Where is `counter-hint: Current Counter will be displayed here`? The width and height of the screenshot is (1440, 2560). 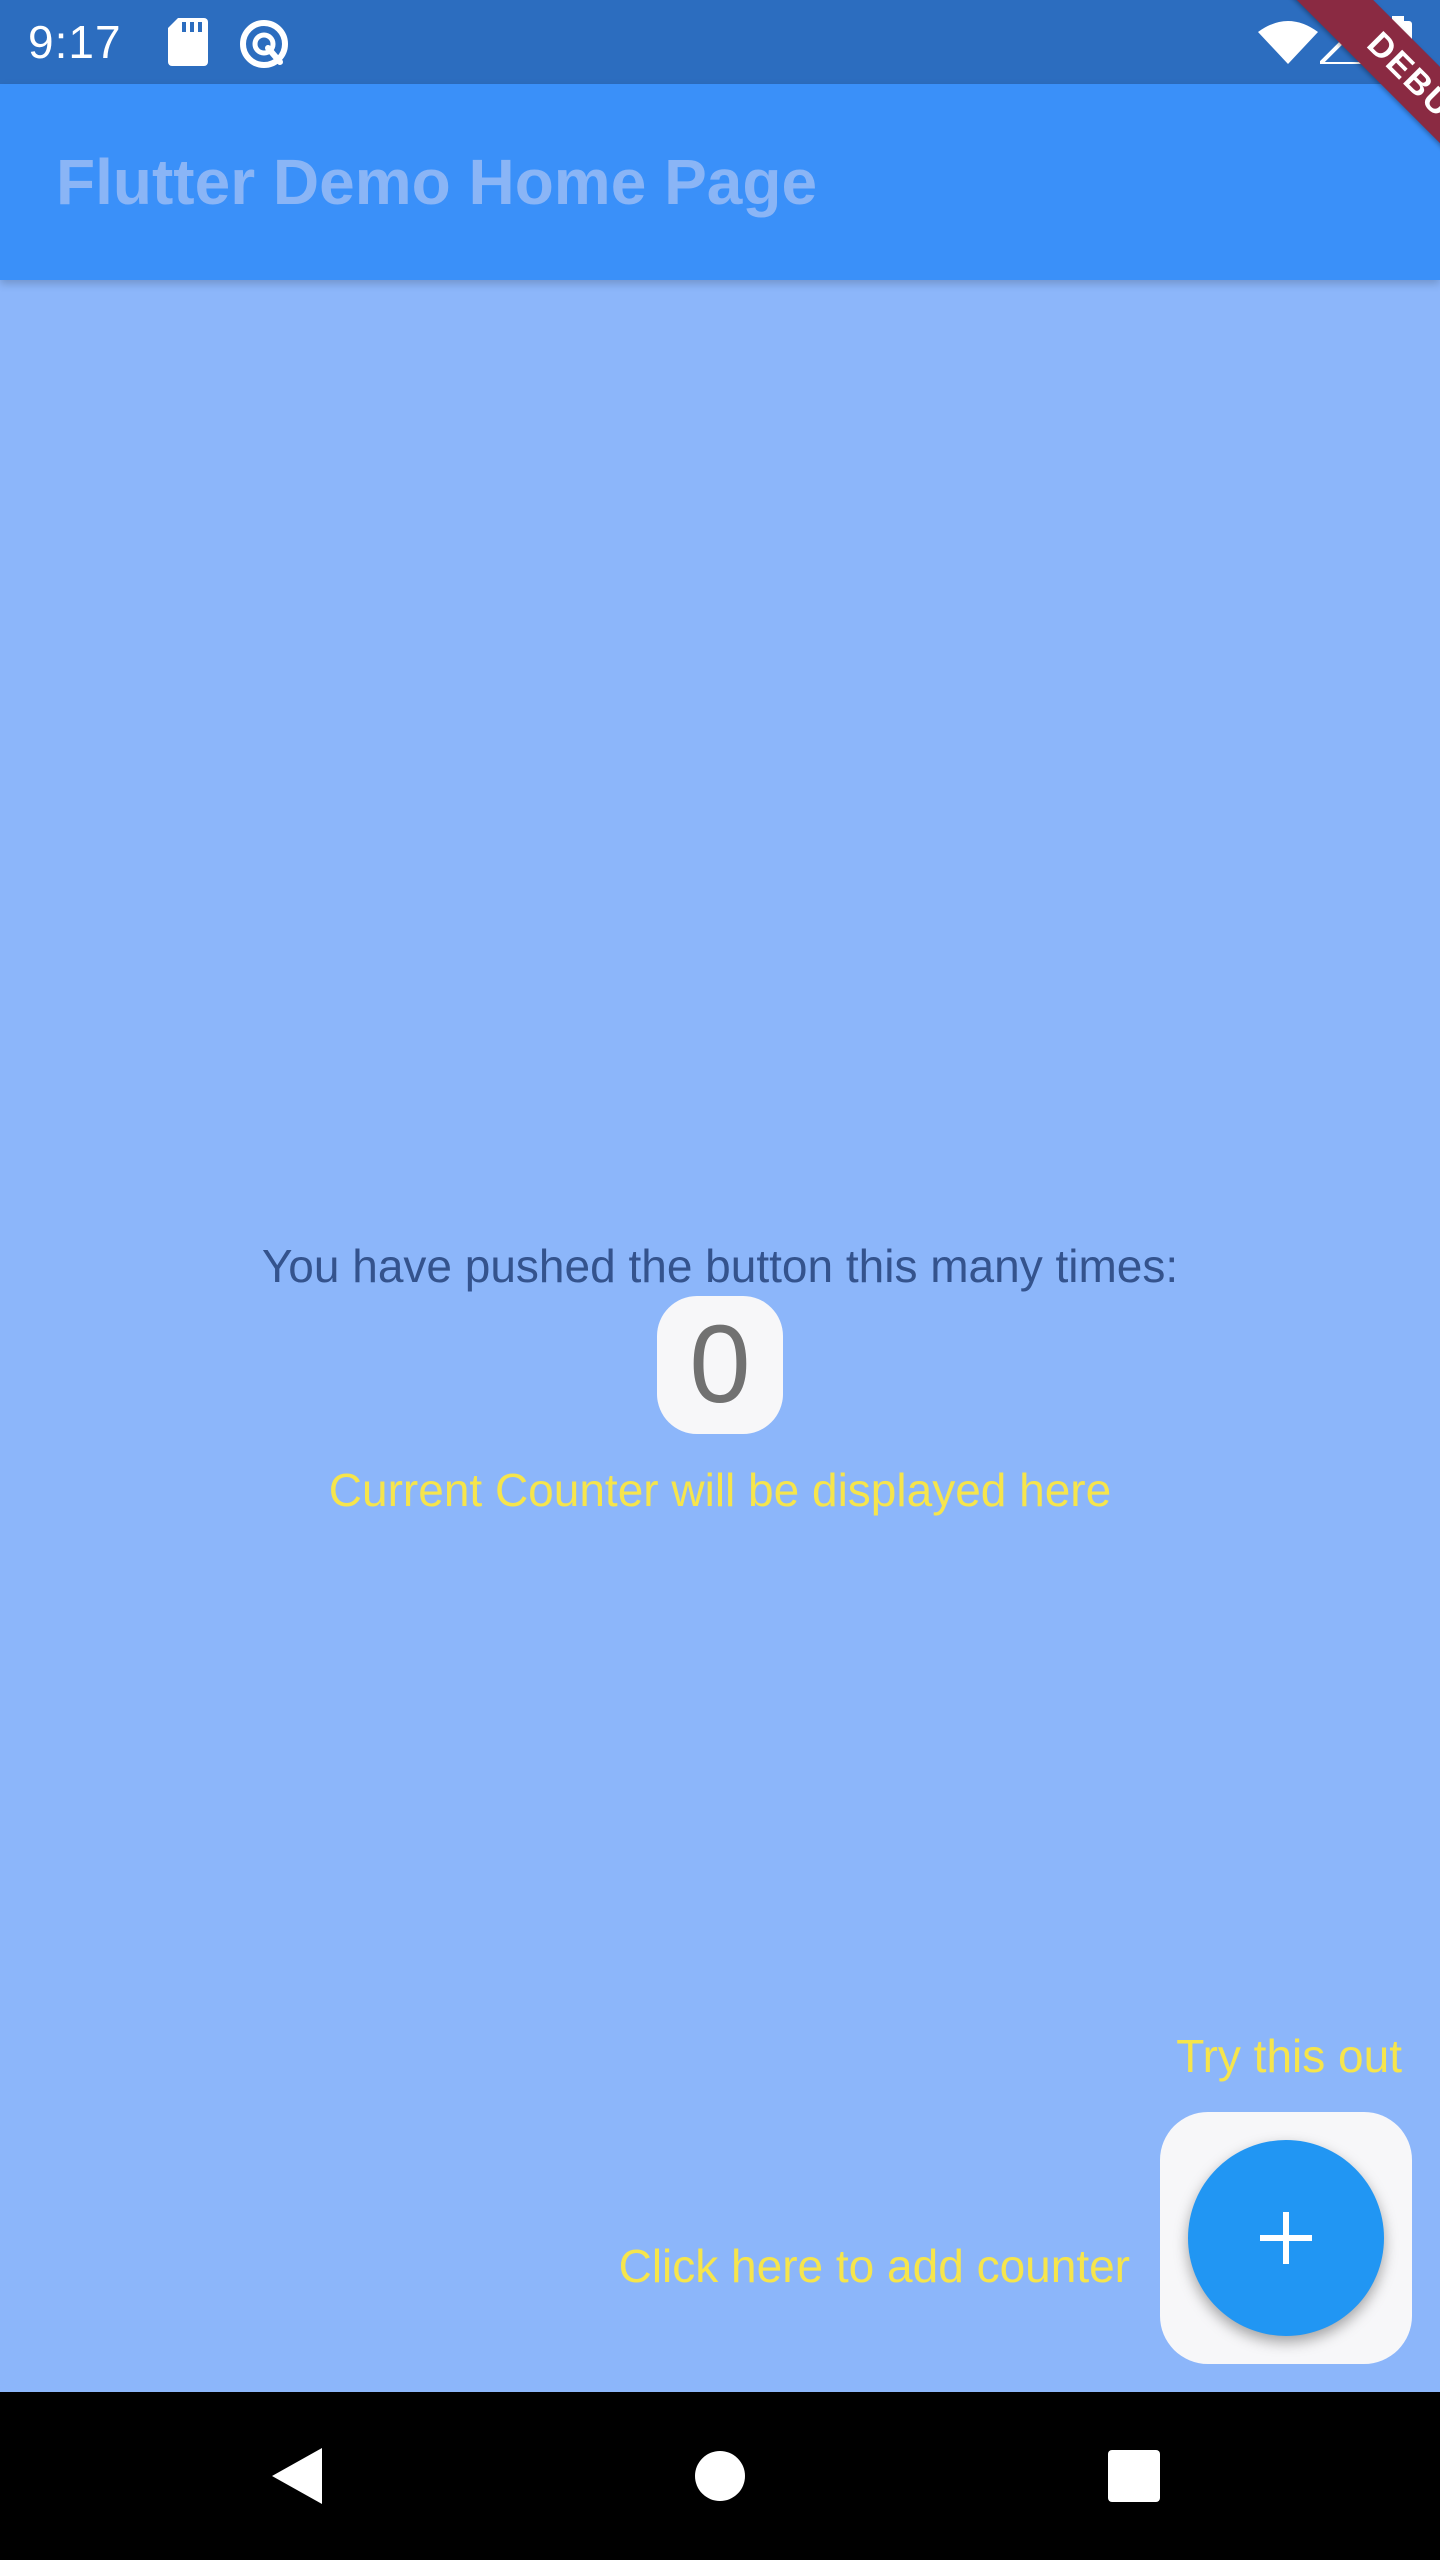
counter-hint: Current Counter will be displayed here is located at coordinates (720, 1490).